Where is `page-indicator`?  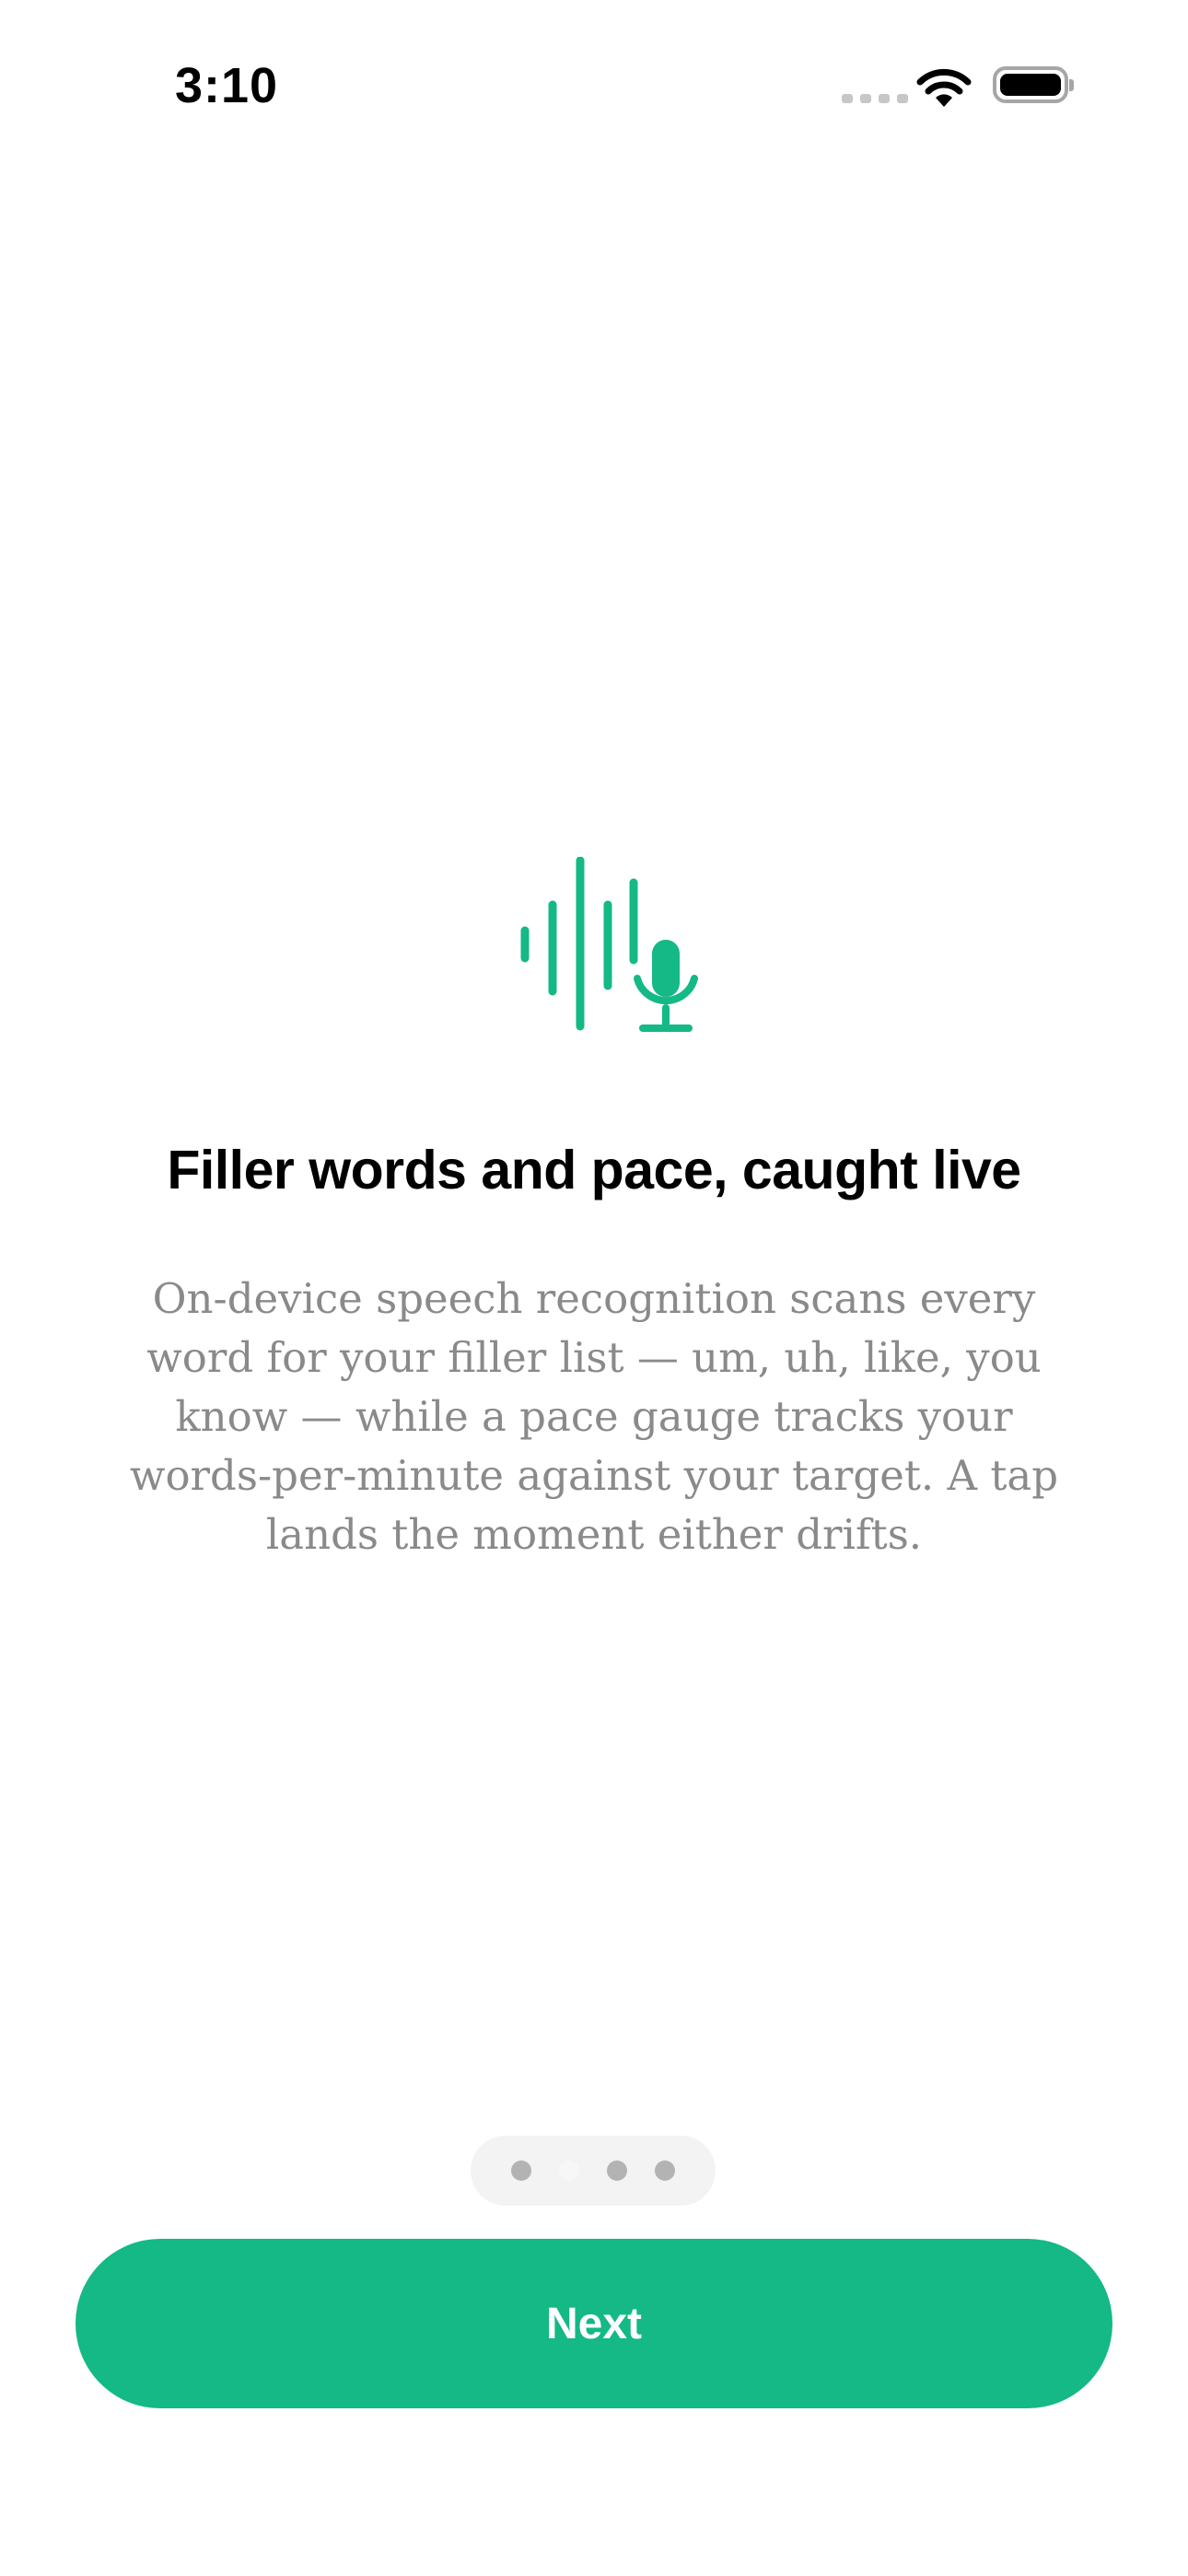 page-indicator is located at coordinates (593, 2171).